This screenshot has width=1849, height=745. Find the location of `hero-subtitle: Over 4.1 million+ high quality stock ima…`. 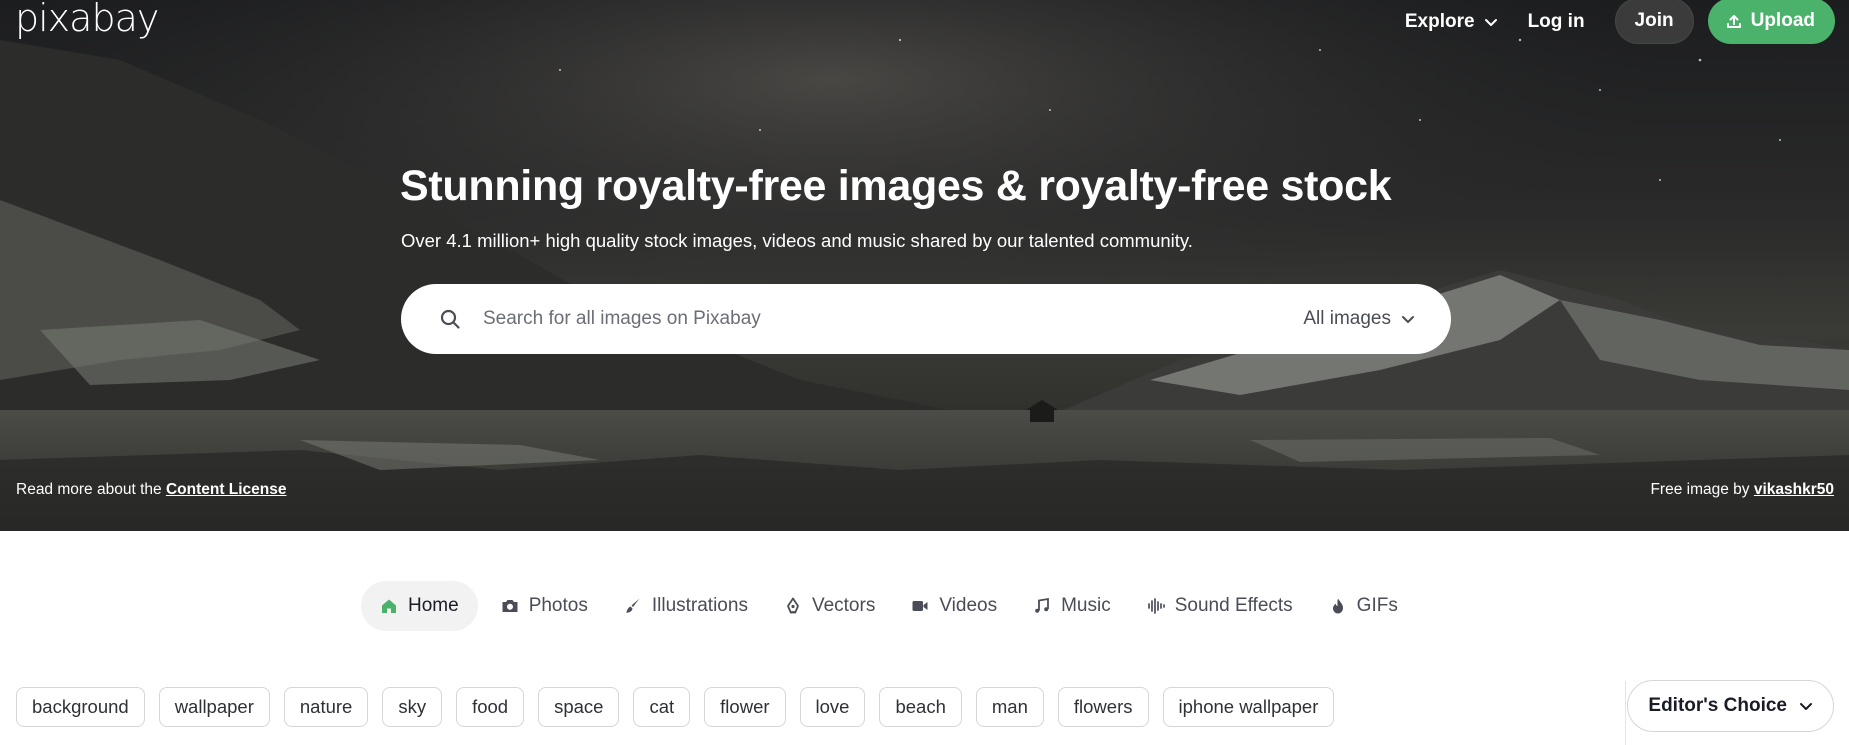

hero-subtitle: Over 4.1 million+ high quality stock ima… is located at coordinates (797, 240).